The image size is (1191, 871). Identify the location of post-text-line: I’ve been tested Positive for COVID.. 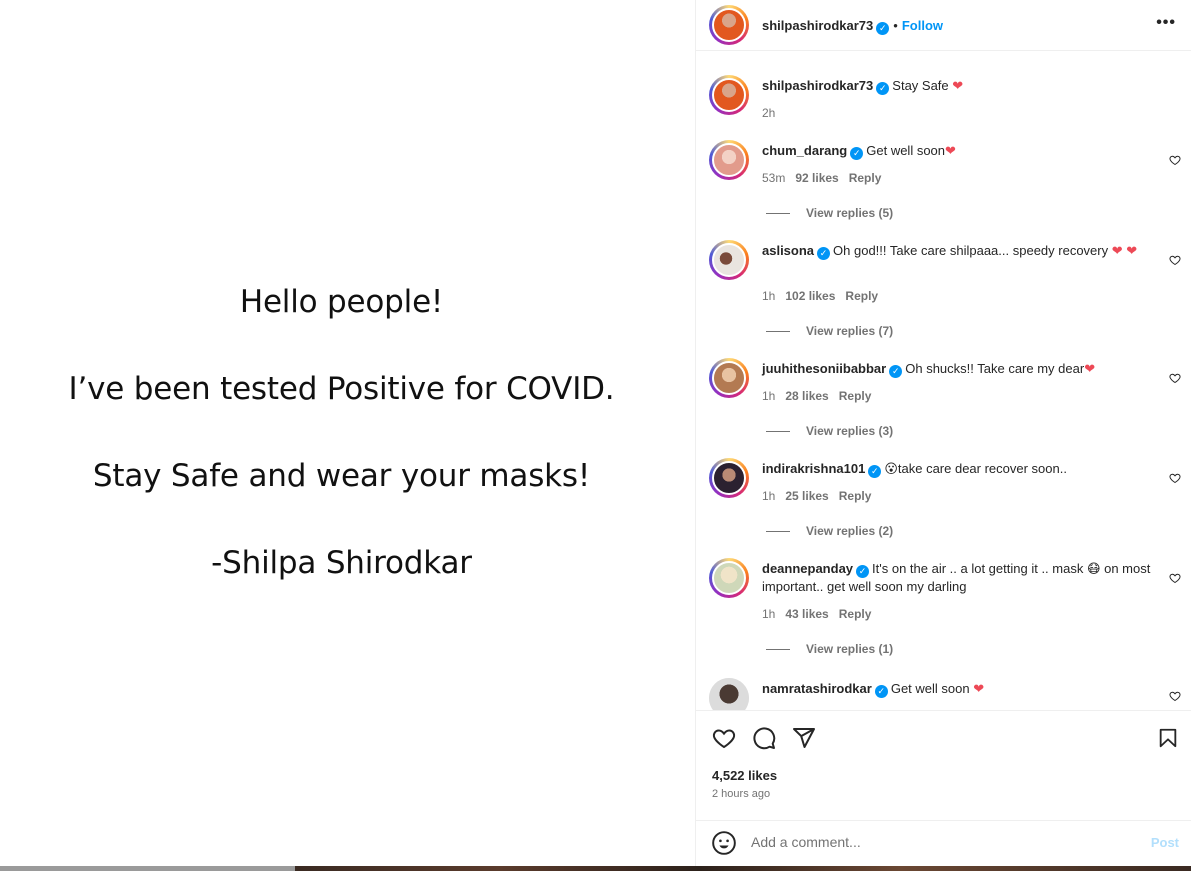
(341, 389).